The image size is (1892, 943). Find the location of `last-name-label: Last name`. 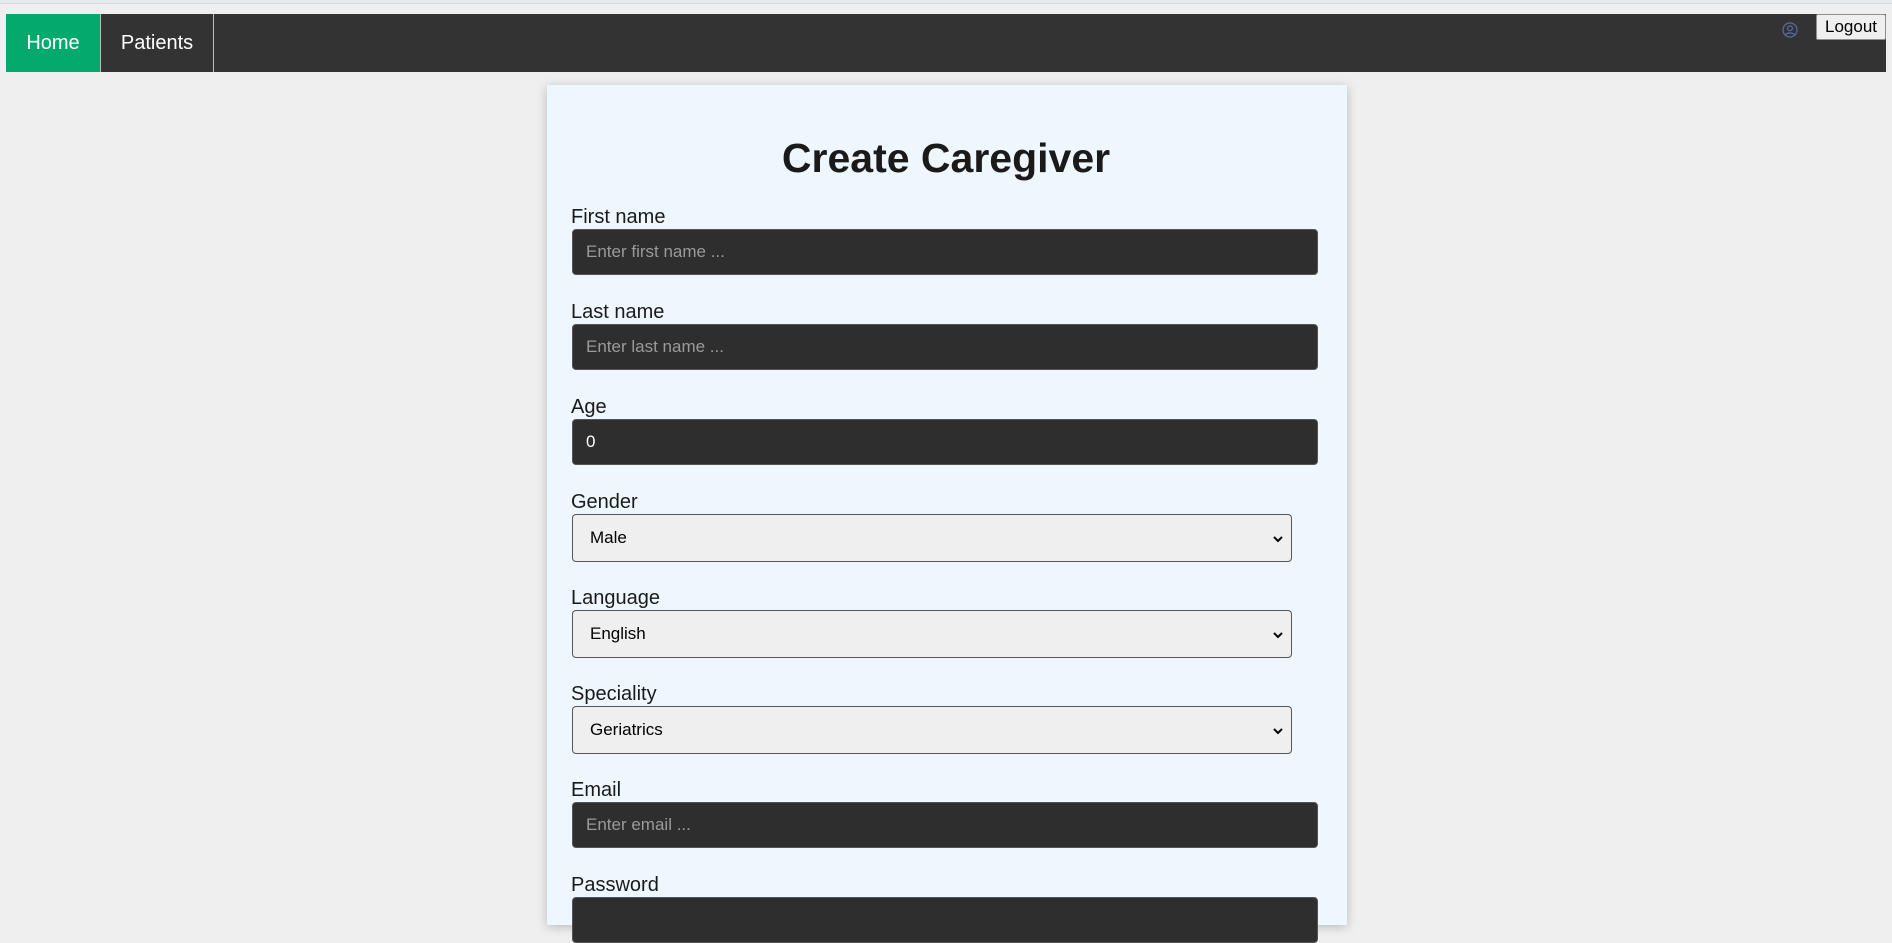

last-name-label: Last name is located at coordinates (618, 312).